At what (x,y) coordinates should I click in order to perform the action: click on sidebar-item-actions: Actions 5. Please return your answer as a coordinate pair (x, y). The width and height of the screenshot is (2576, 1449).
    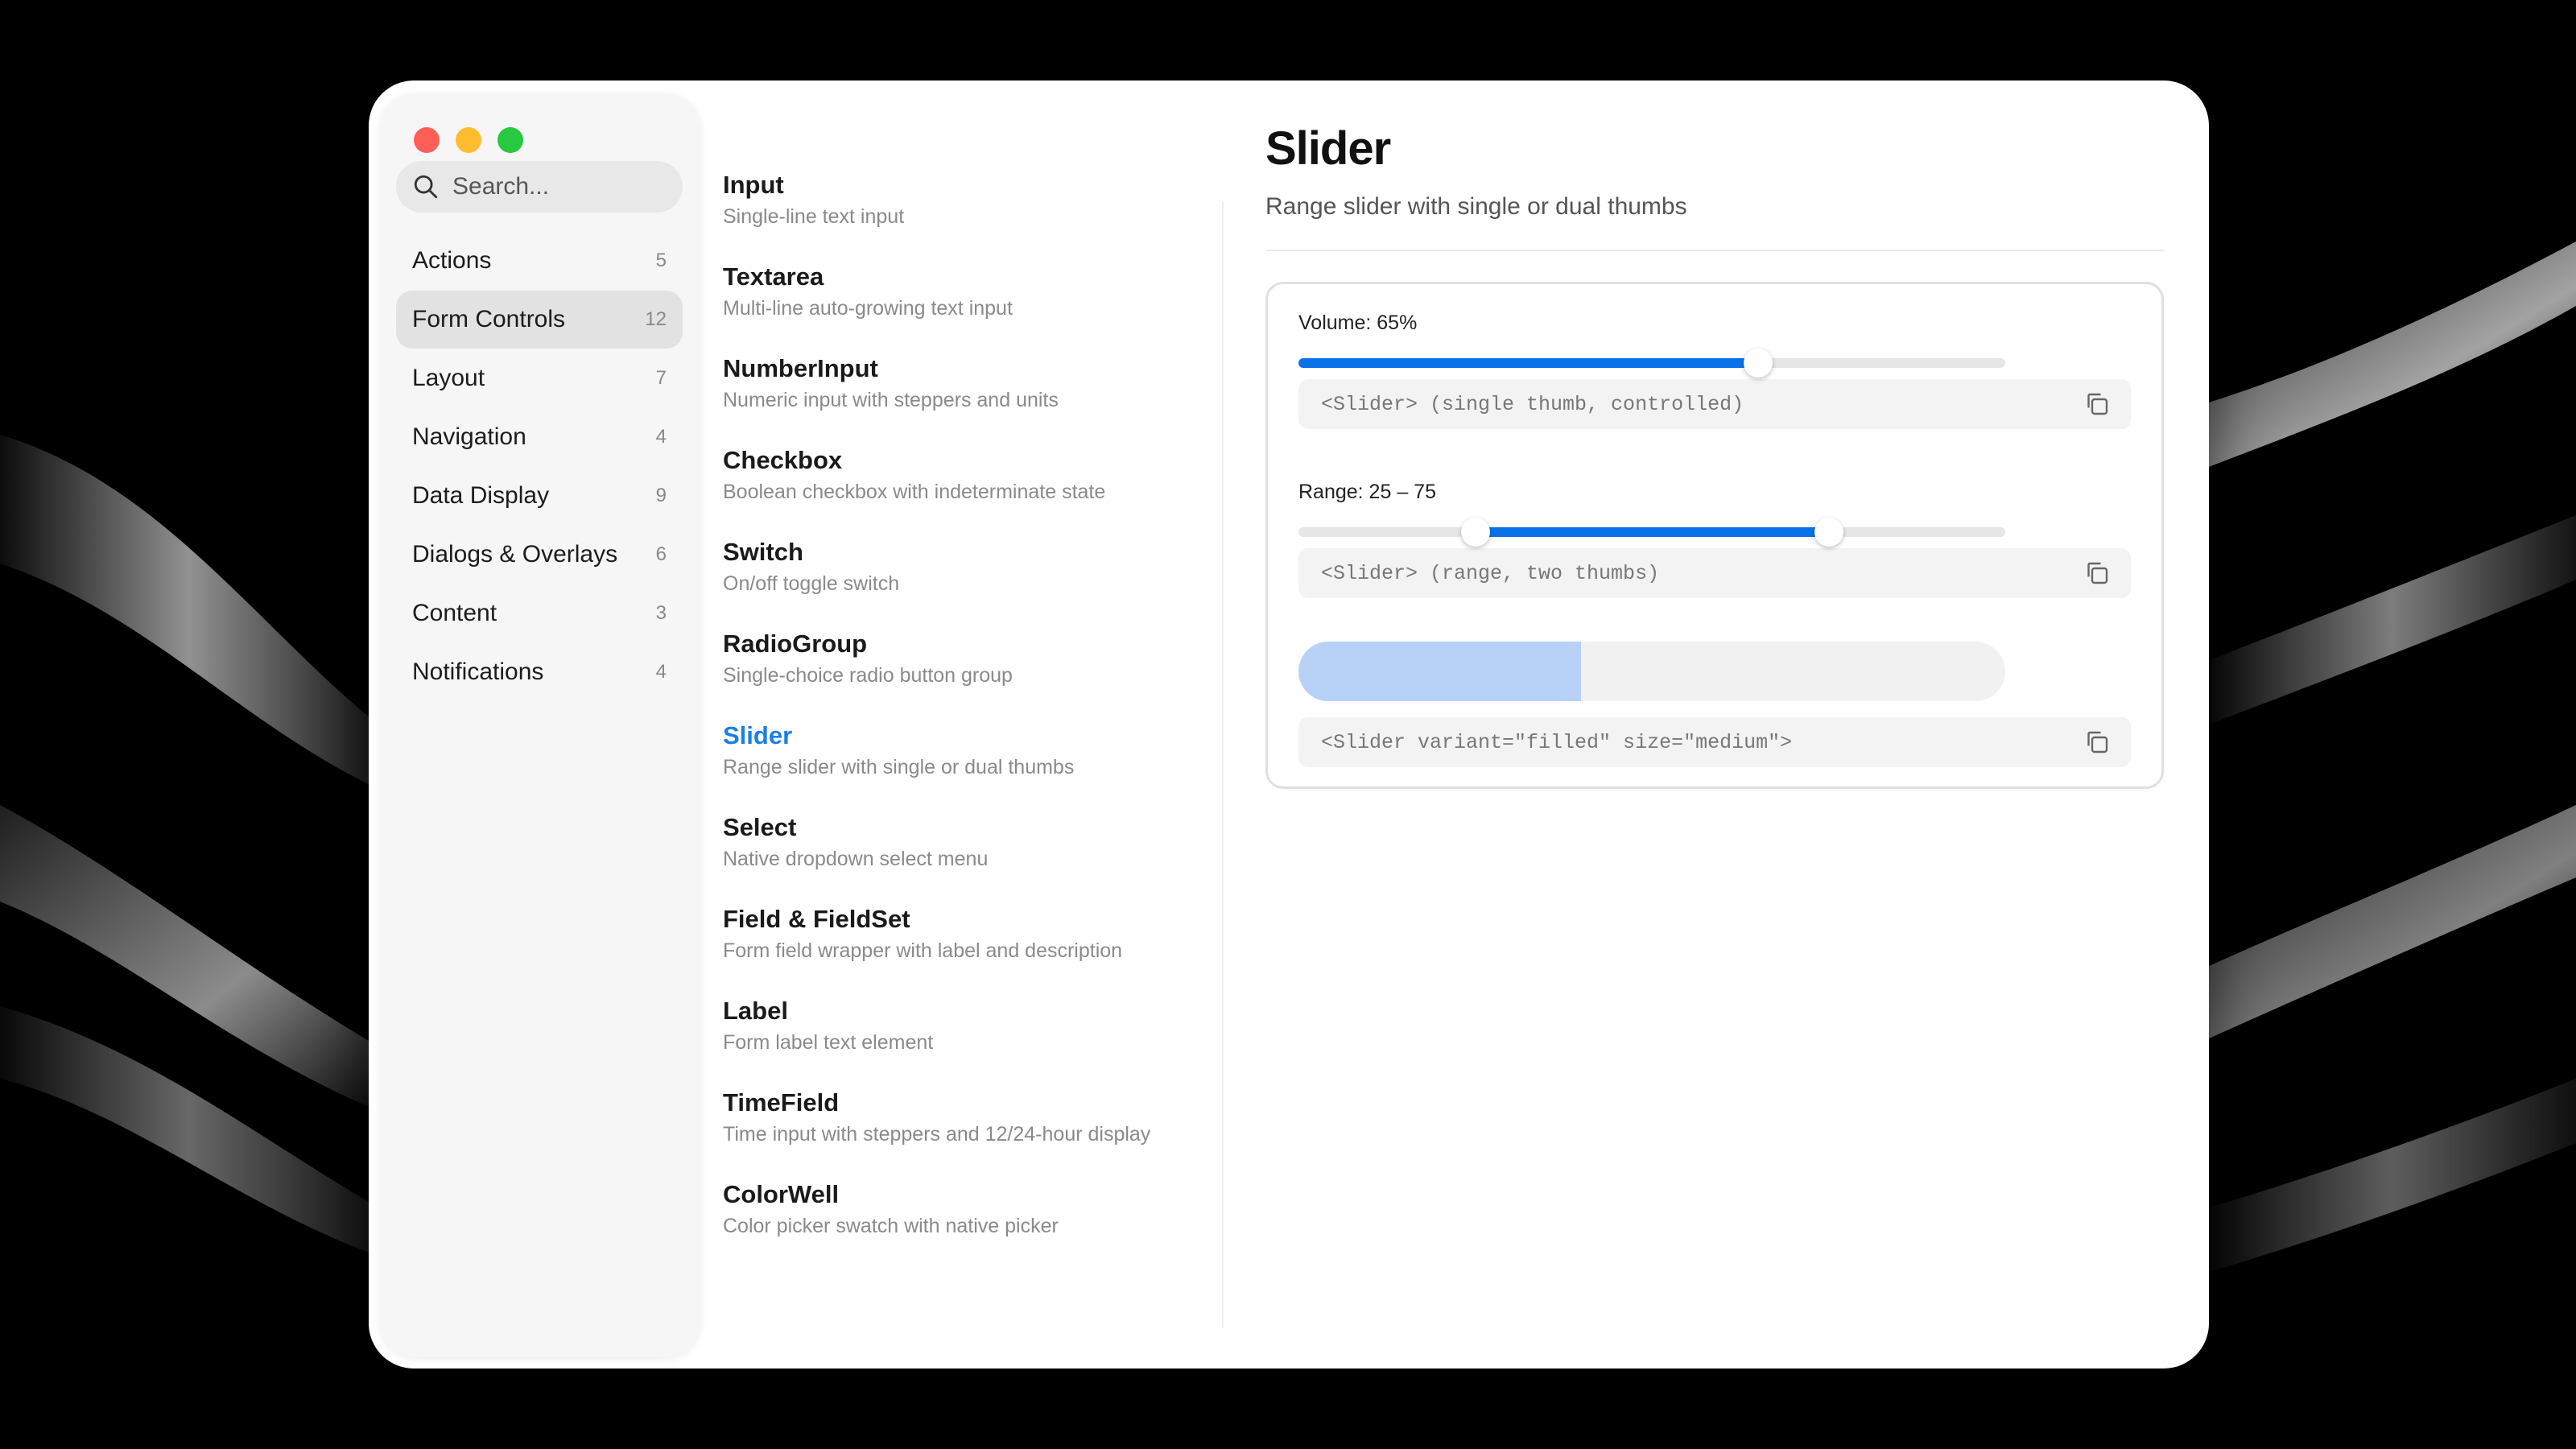
    Looking at the image, I should click on (539, 261).